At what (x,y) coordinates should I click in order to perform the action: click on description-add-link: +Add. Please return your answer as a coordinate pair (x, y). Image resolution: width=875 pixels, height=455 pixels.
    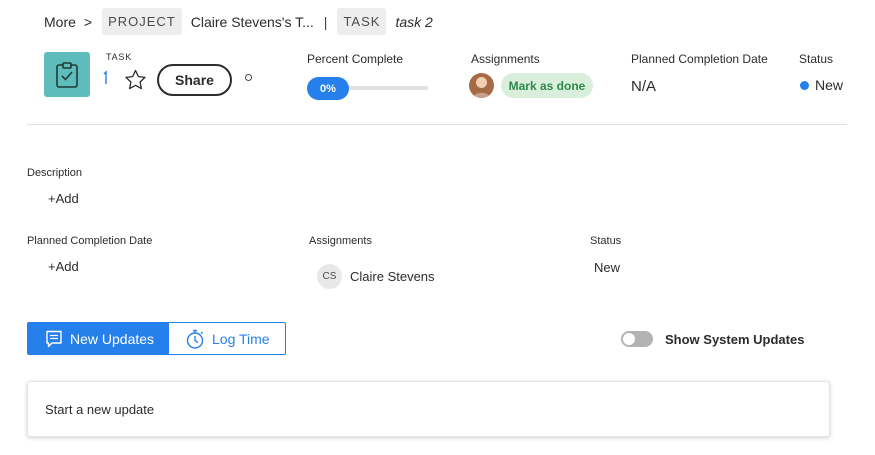
    Looking at the image, I should click on (63, 198).